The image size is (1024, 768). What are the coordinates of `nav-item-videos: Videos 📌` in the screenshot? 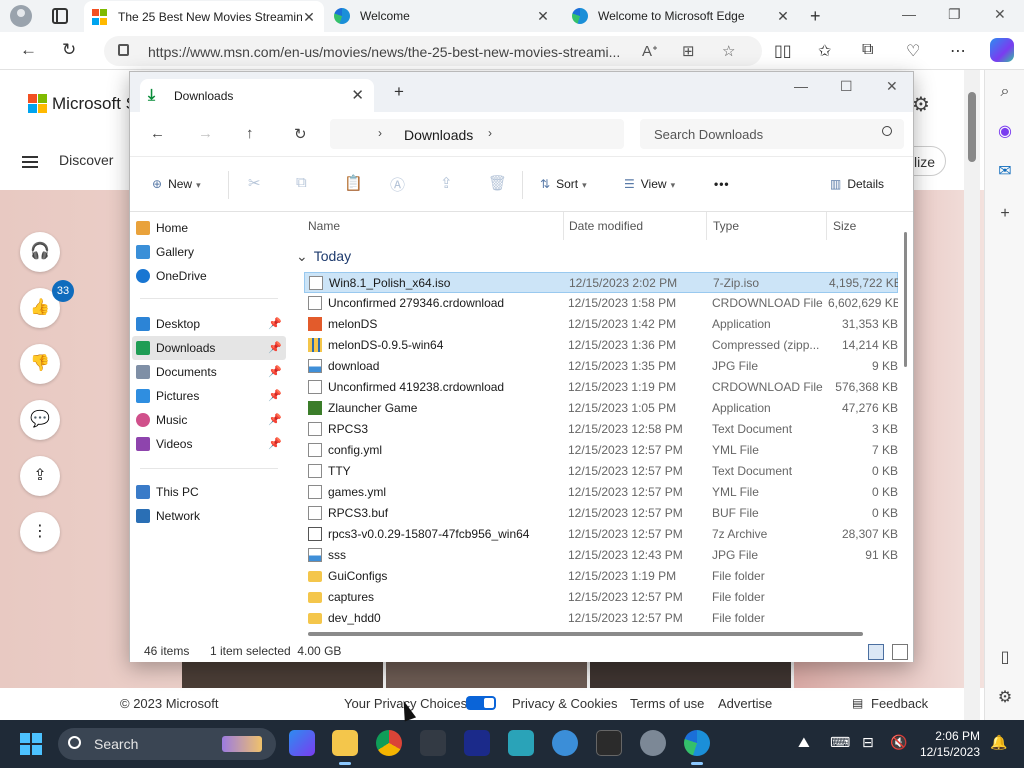 It's located at (209, 444).